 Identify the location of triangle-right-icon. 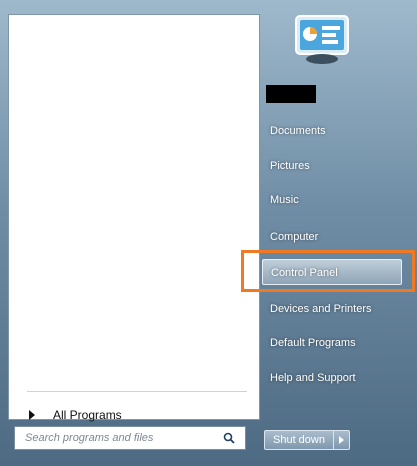
(32, 415).